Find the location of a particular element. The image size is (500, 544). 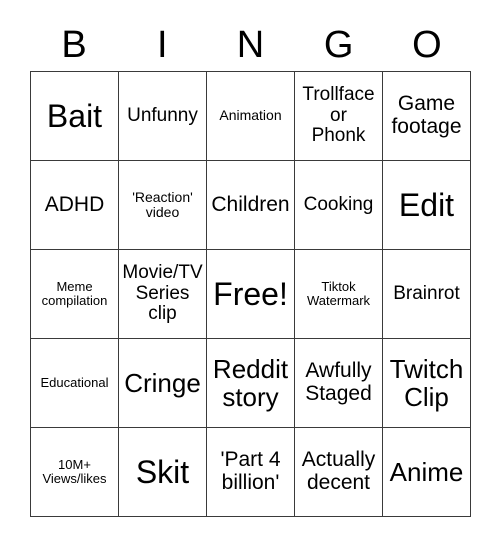

bingo-cell-r4c4: Awfully Staged is located at coordinates (339, 383).